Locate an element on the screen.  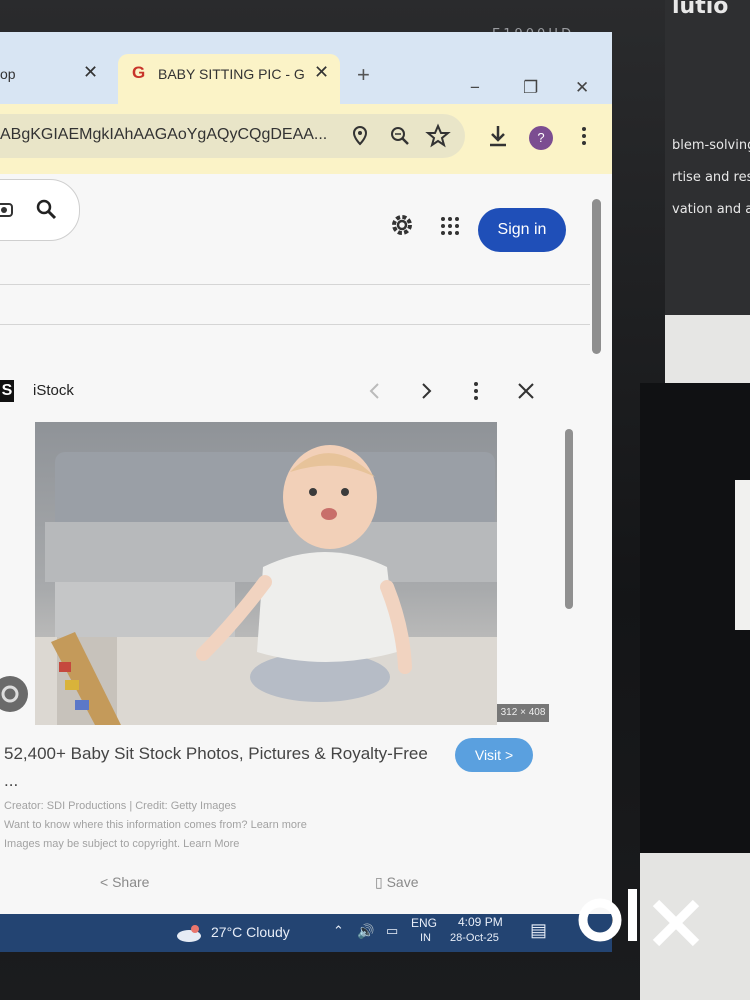
search-box is located at coordinates (40, 210).